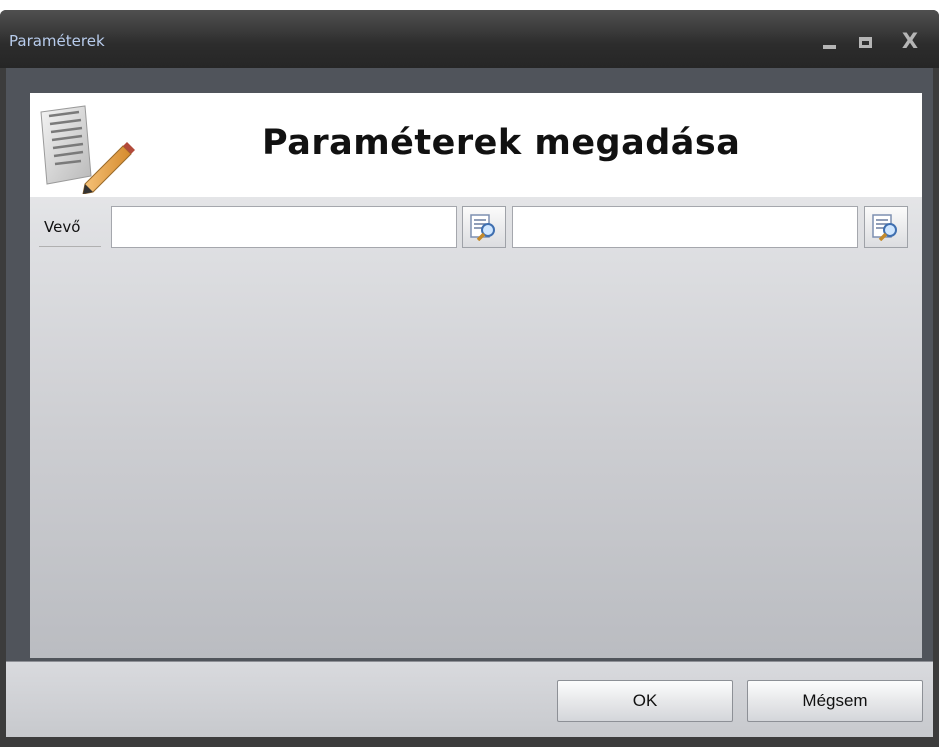 The width and height of the screenshot is (939, 747). I want to click on window-title: Paraméterek, so click(57, 41).